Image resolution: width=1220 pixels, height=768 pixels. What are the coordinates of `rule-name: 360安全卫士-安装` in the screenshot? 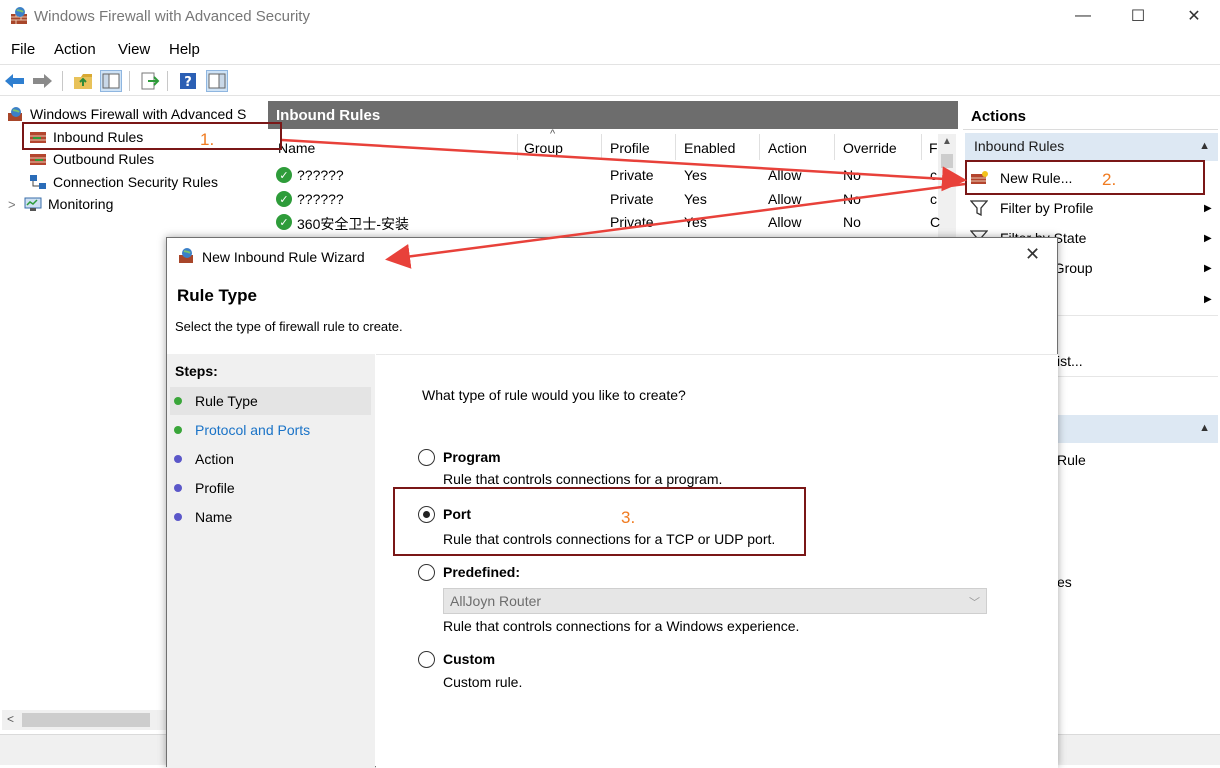 It's located at (353, 224).